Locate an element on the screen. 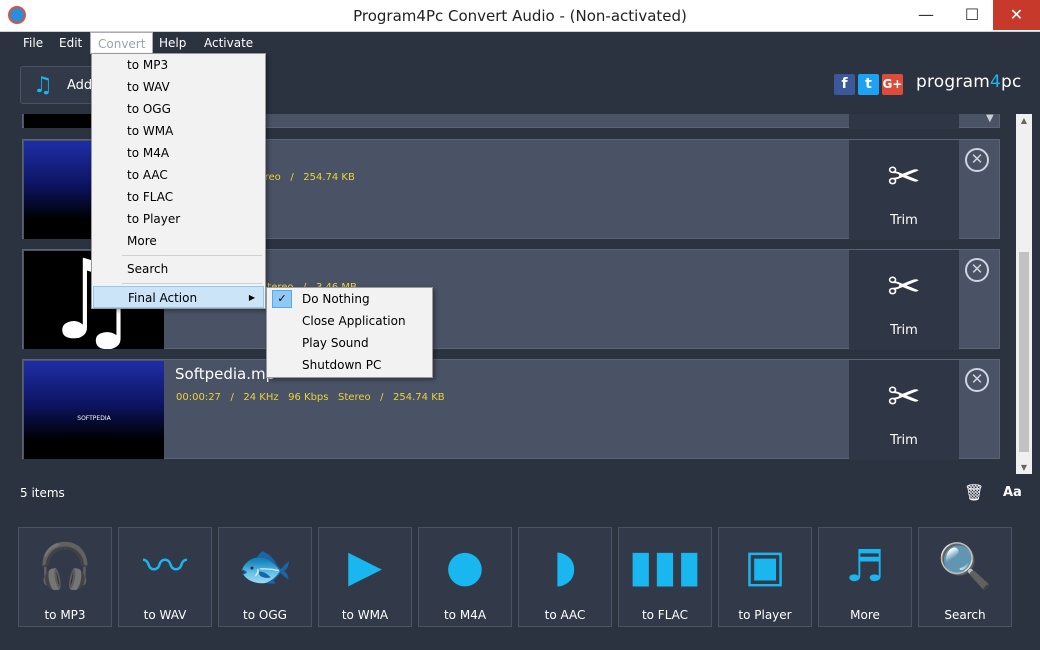 This screenshot has width=1040, height=650. submenu-item-do-nothing: ✓ Do Nothing is located at coordinates (349, 299).